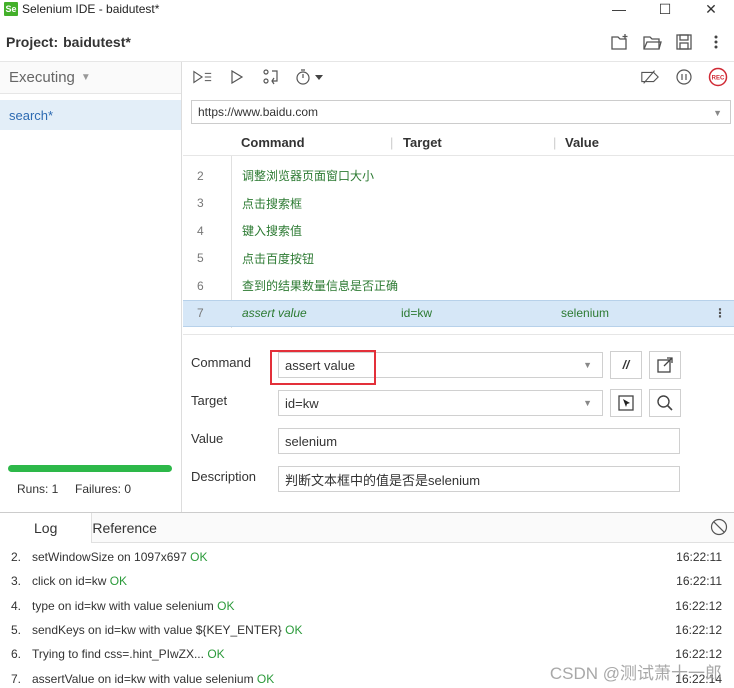 The width and height of the screenshot is (734, 688). I want to click on timer-icon, so click(309, 77).